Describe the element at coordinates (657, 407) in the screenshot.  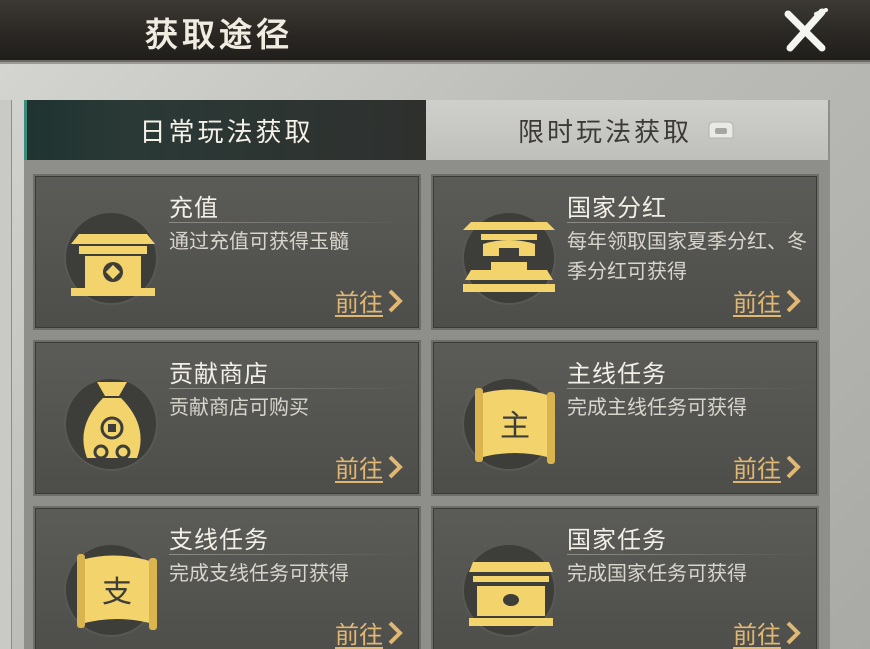
I see `card-description: 完成主线任务可获得` at that location.